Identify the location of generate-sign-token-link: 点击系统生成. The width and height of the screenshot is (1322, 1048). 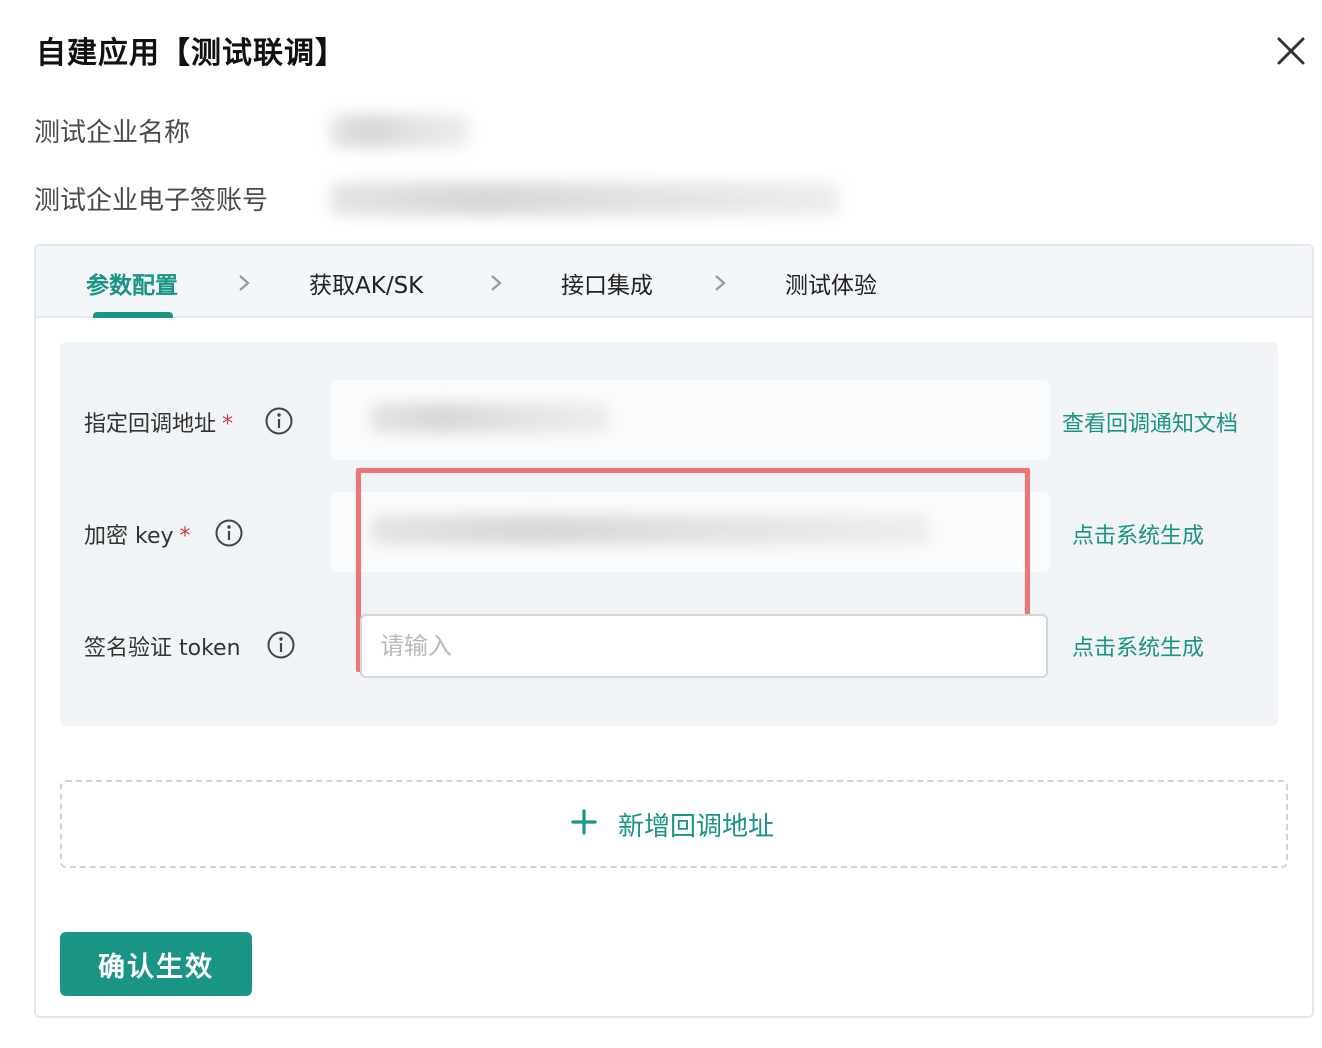
(1138, 646).